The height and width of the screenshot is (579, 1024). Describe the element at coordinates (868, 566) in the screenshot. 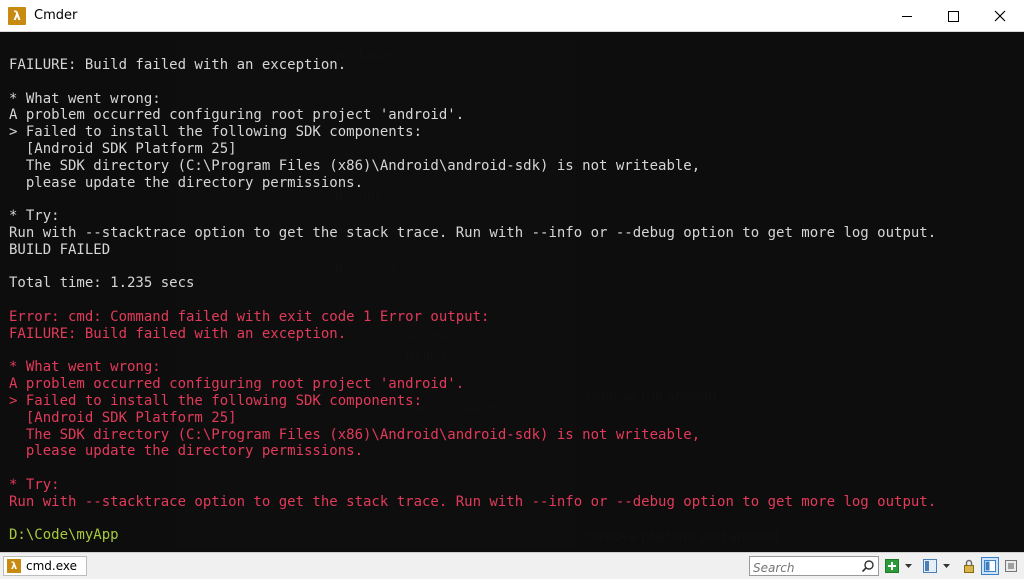

I see `search-icon` at that location.